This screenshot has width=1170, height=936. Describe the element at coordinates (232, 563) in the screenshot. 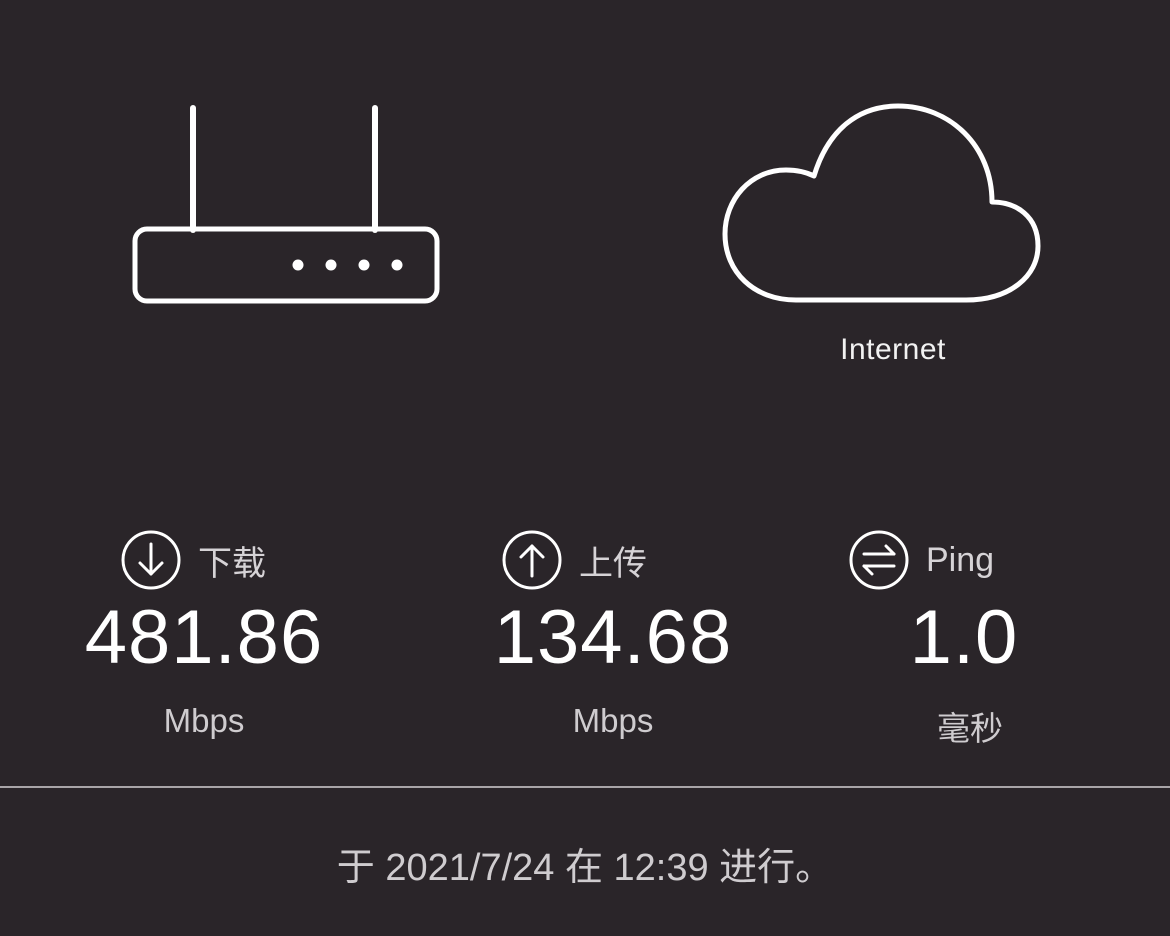

I see `download-label: 下载` at that location.